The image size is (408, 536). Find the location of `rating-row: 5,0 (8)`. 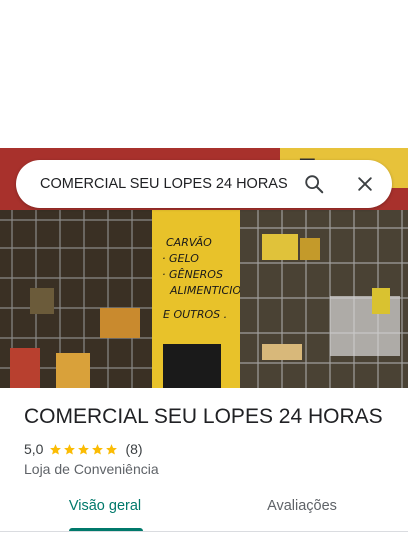

rating-row: 5,0 (8) is located at coordinates (83, 449).